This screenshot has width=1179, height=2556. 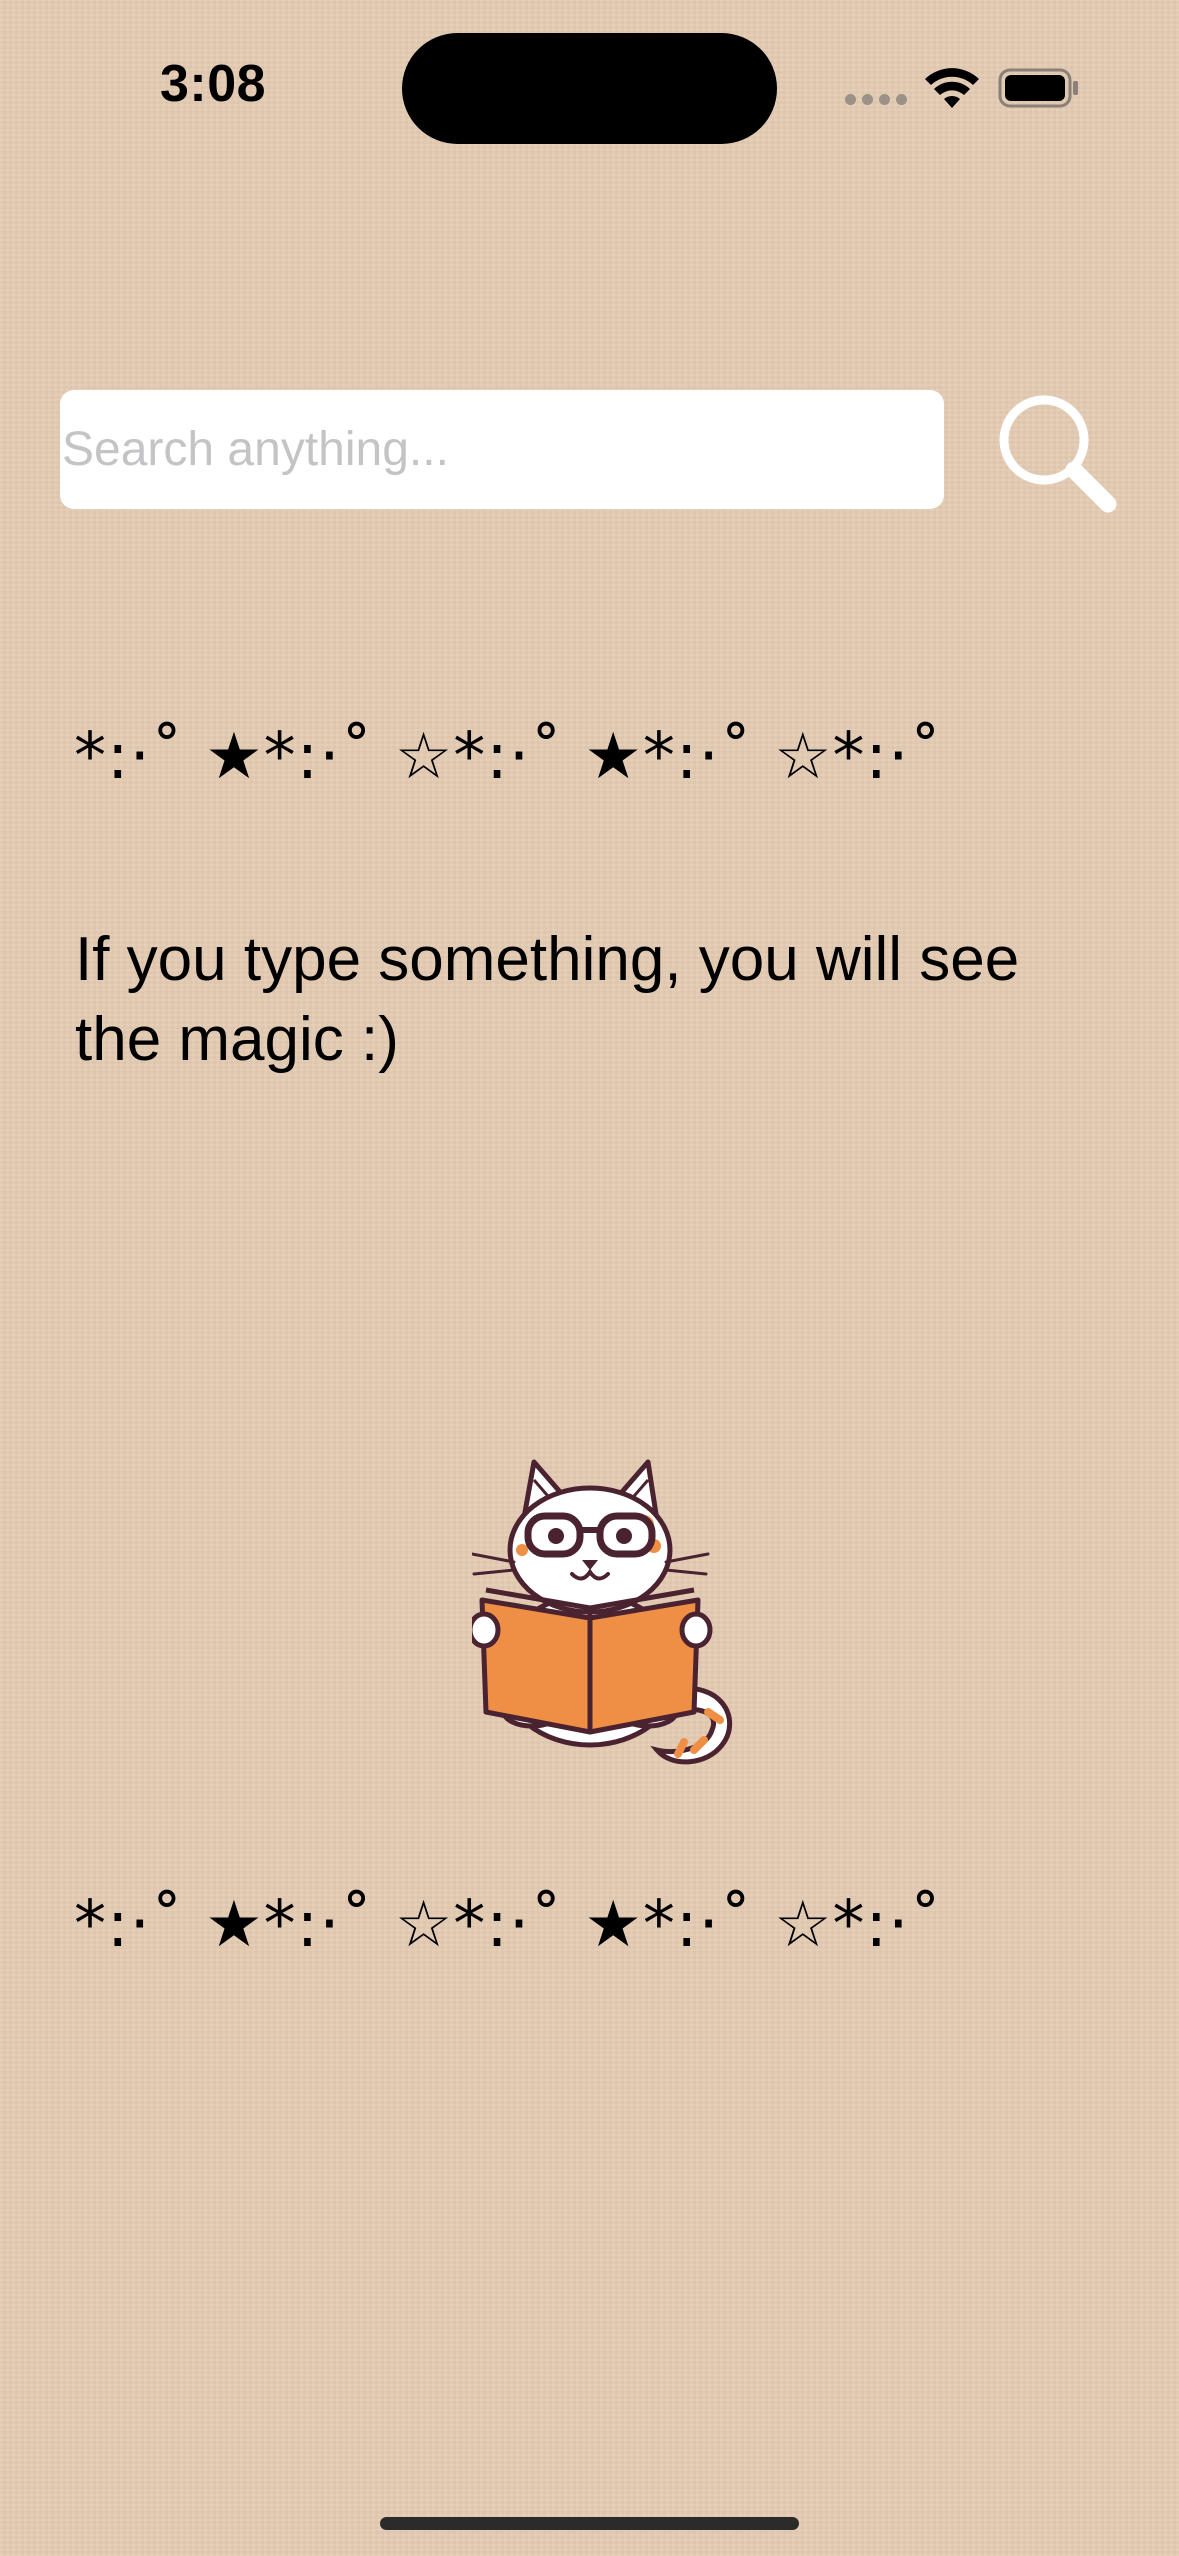 I want to click on cellular-signal-icon, so click(x=876, y=99).